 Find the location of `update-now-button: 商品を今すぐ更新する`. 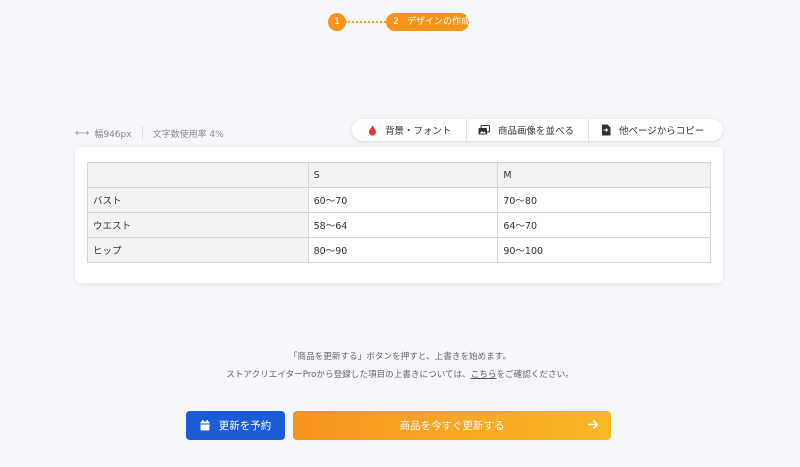

update-now-button: 商品を今すぐ更新する is located at coordinates (452, 425).